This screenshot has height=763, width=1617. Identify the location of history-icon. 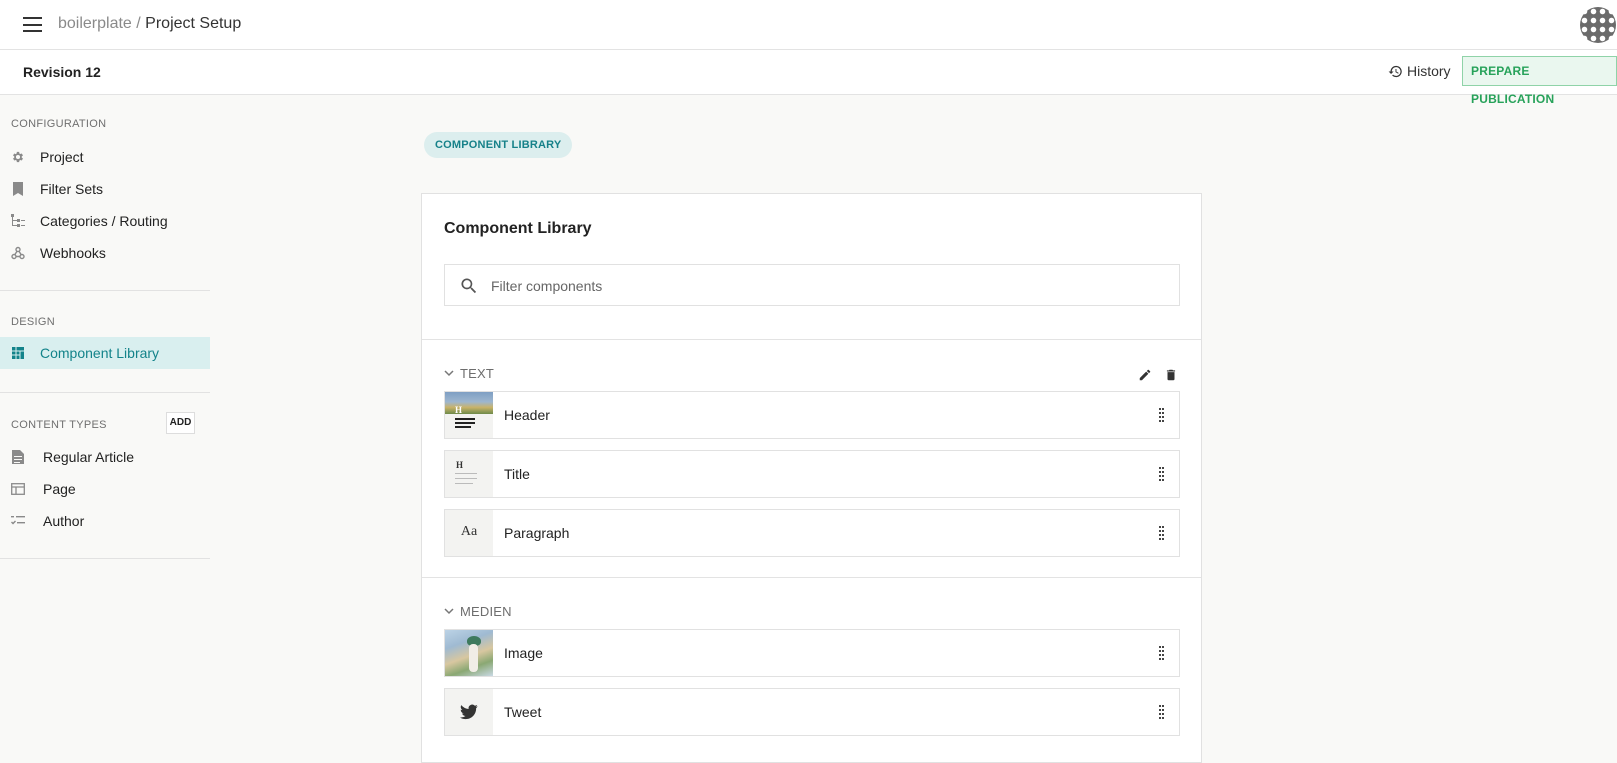
(1395, 71).